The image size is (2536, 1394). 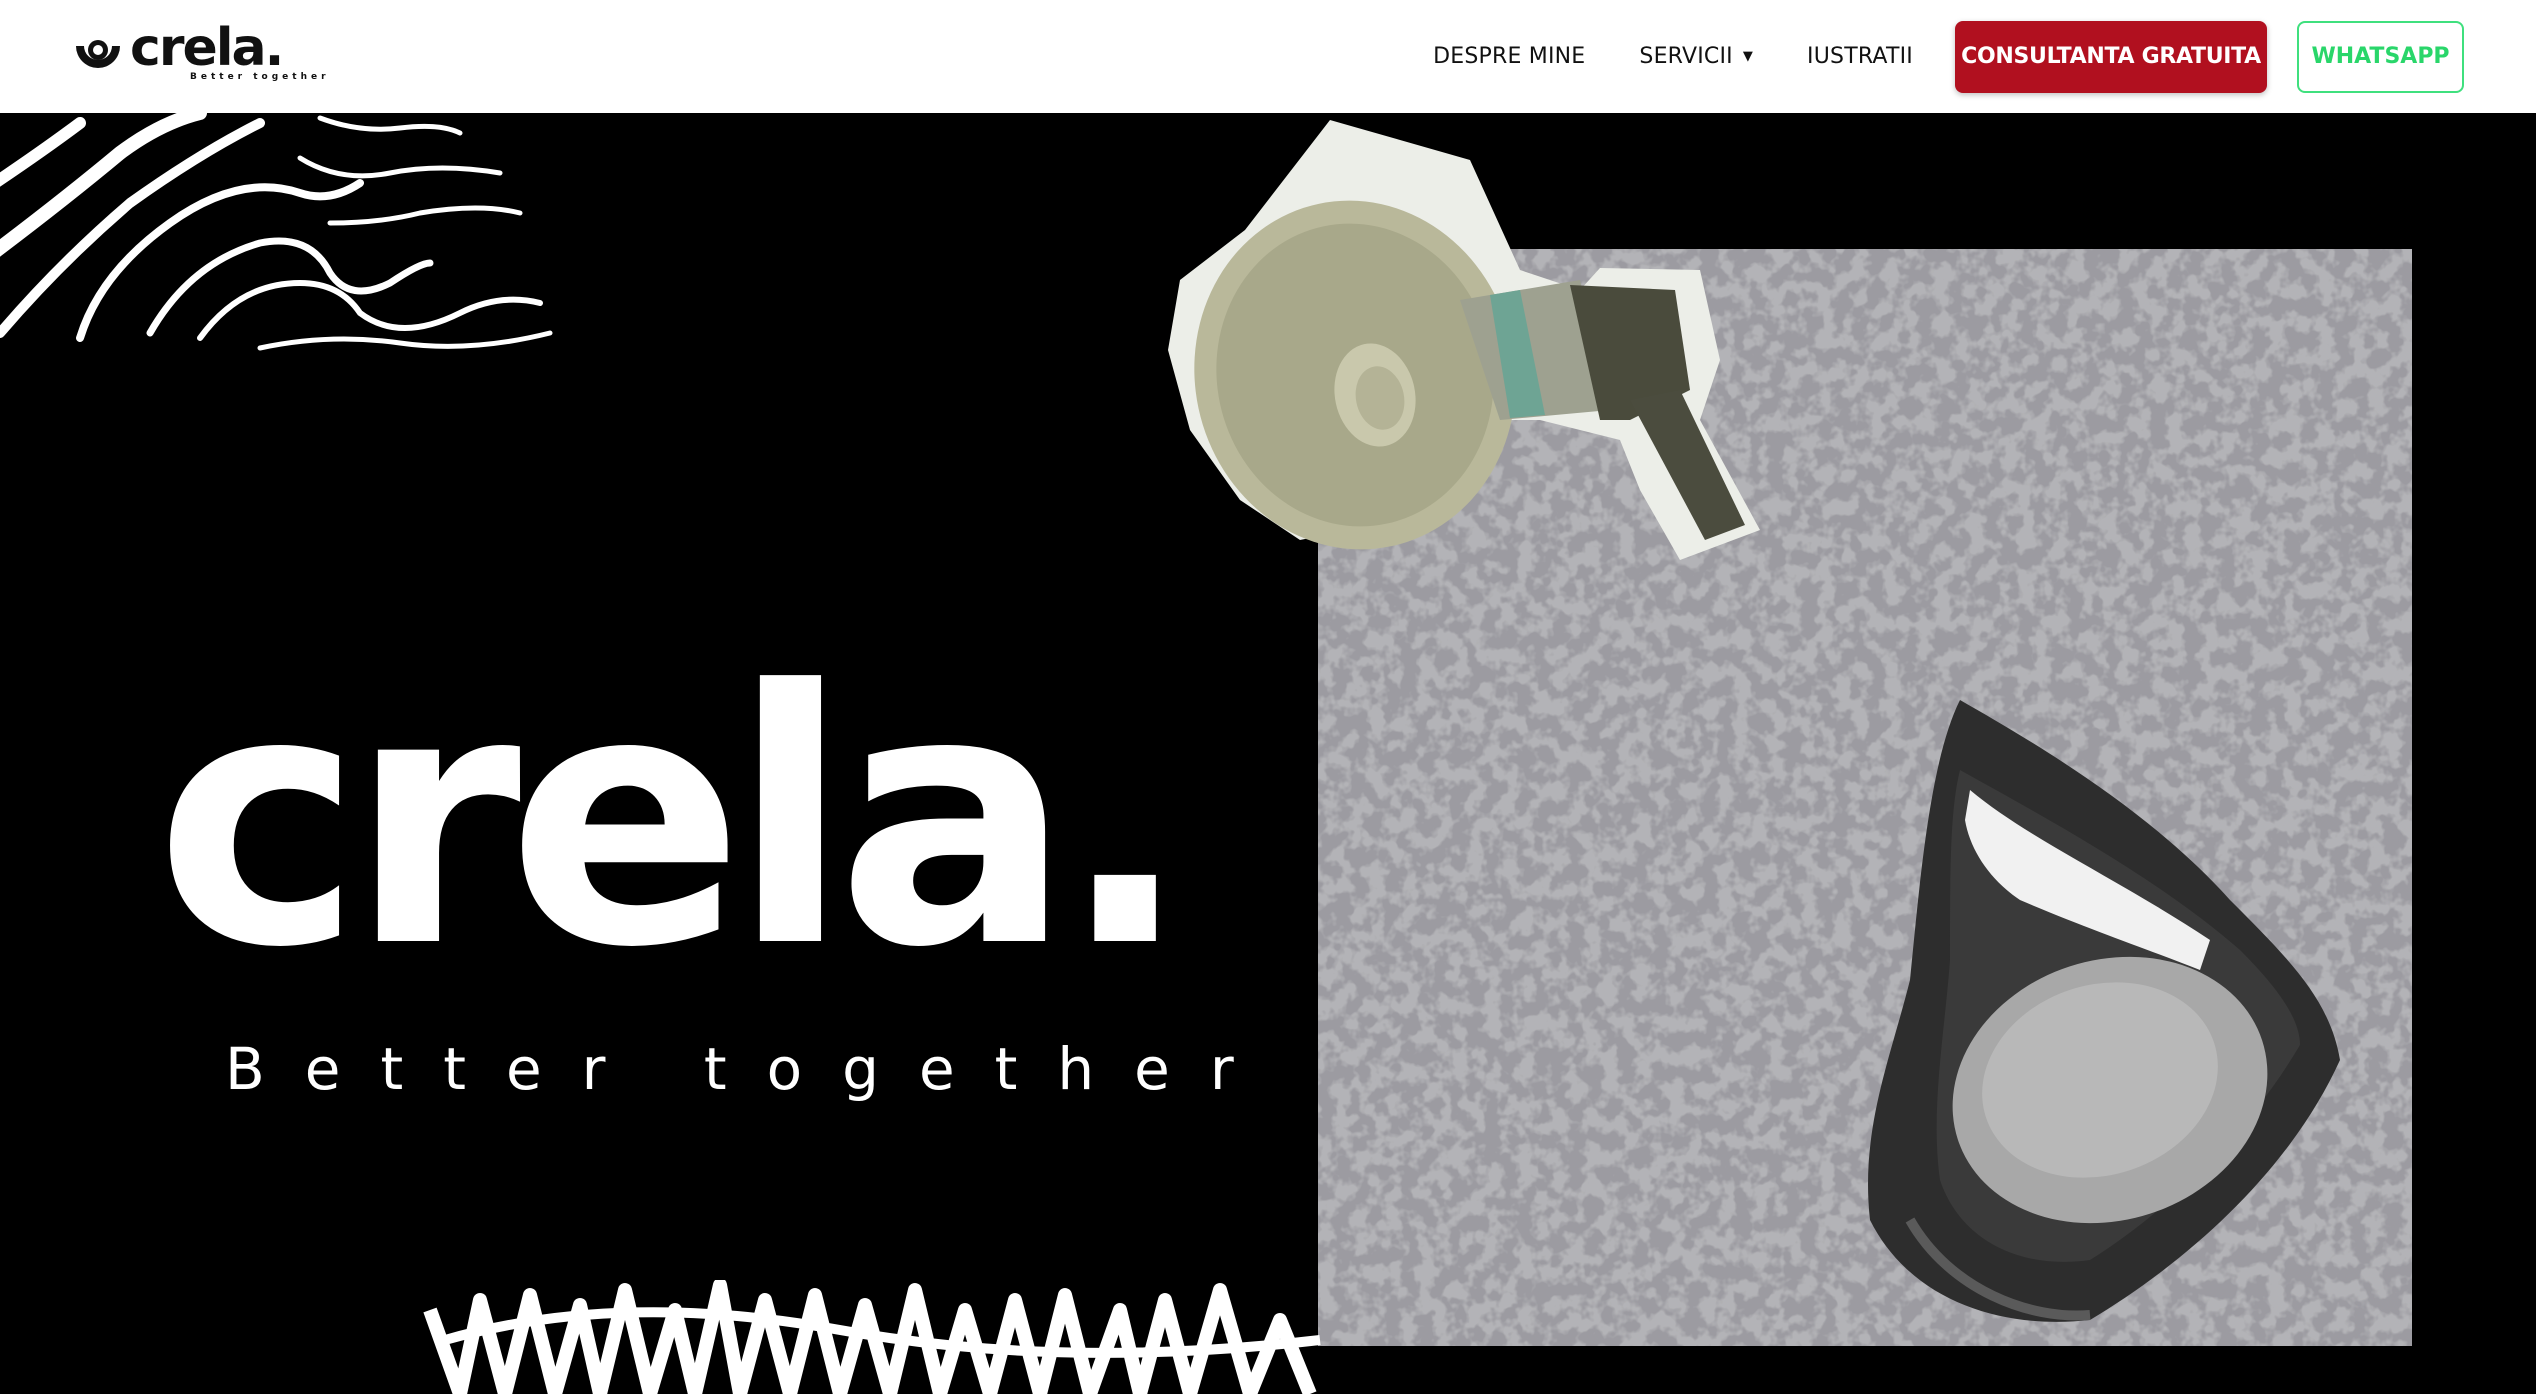 I want to click on site-logo: crela. Better together, so click(x=201, y=57).